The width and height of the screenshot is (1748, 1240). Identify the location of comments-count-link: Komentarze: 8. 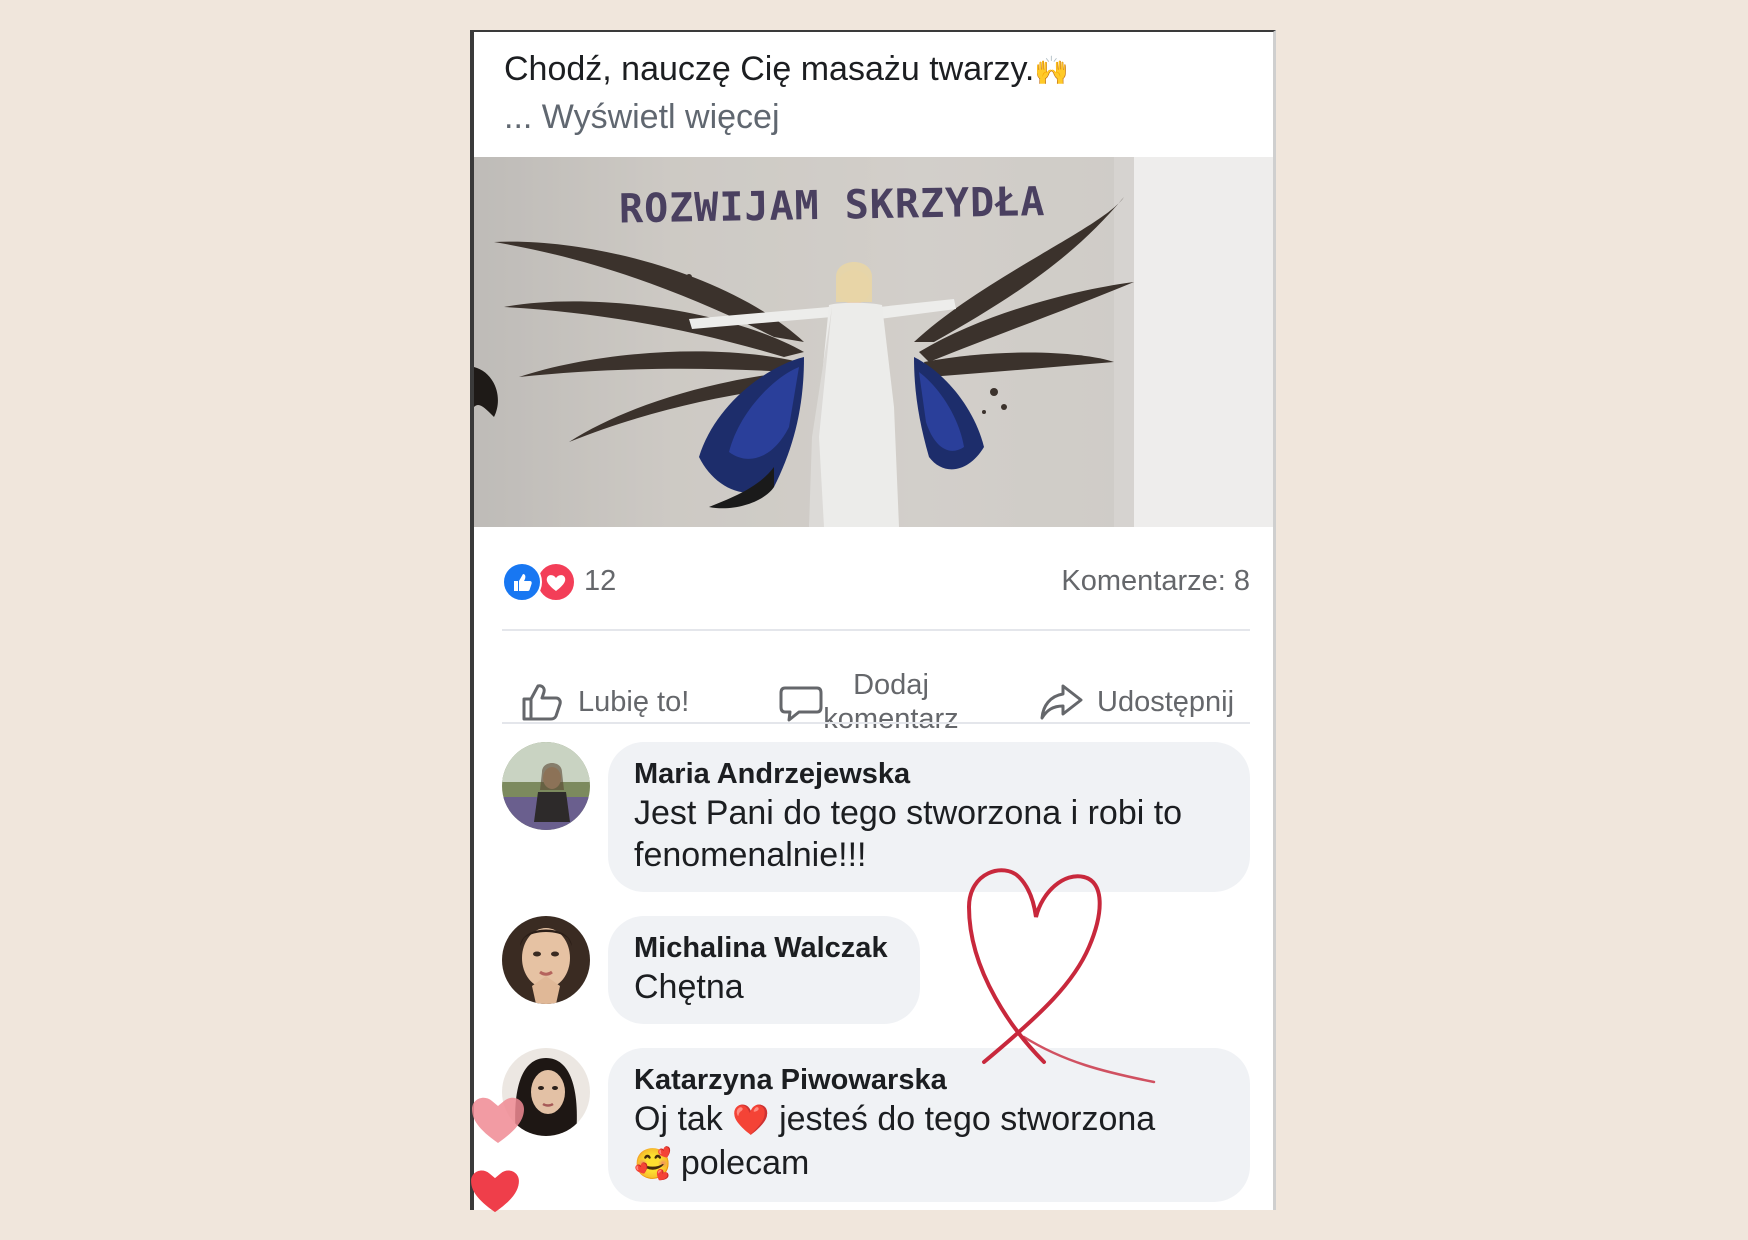
(1155, 581).